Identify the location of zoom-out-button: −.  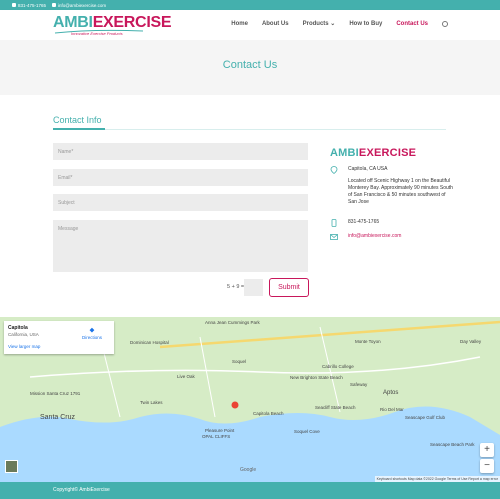
(487, 466).